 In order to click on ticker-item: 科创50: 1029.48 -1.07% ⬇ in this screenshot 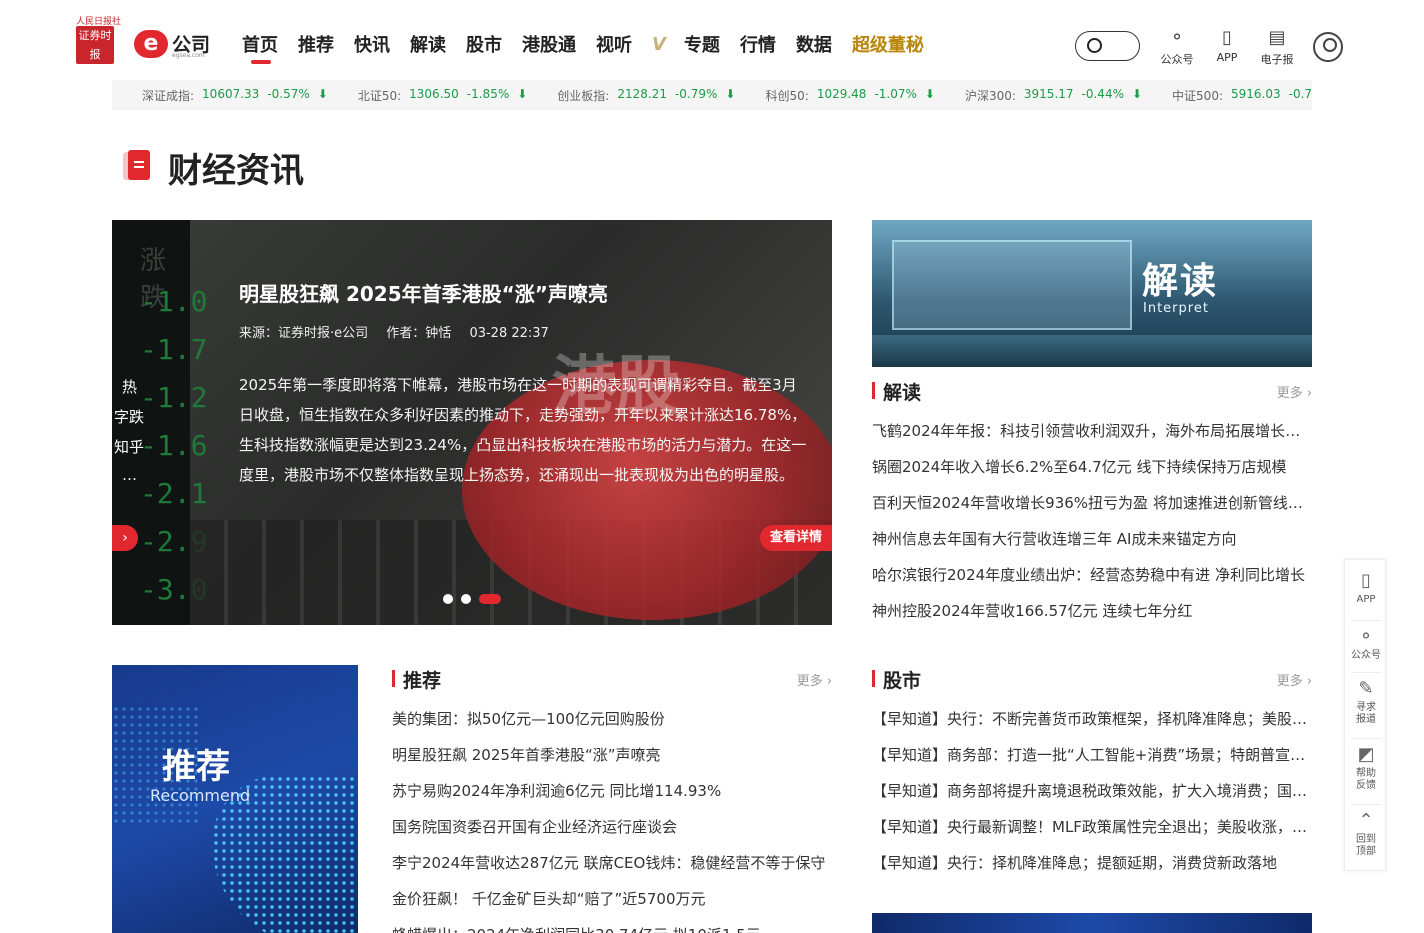, I will do `click(849, 95)`.